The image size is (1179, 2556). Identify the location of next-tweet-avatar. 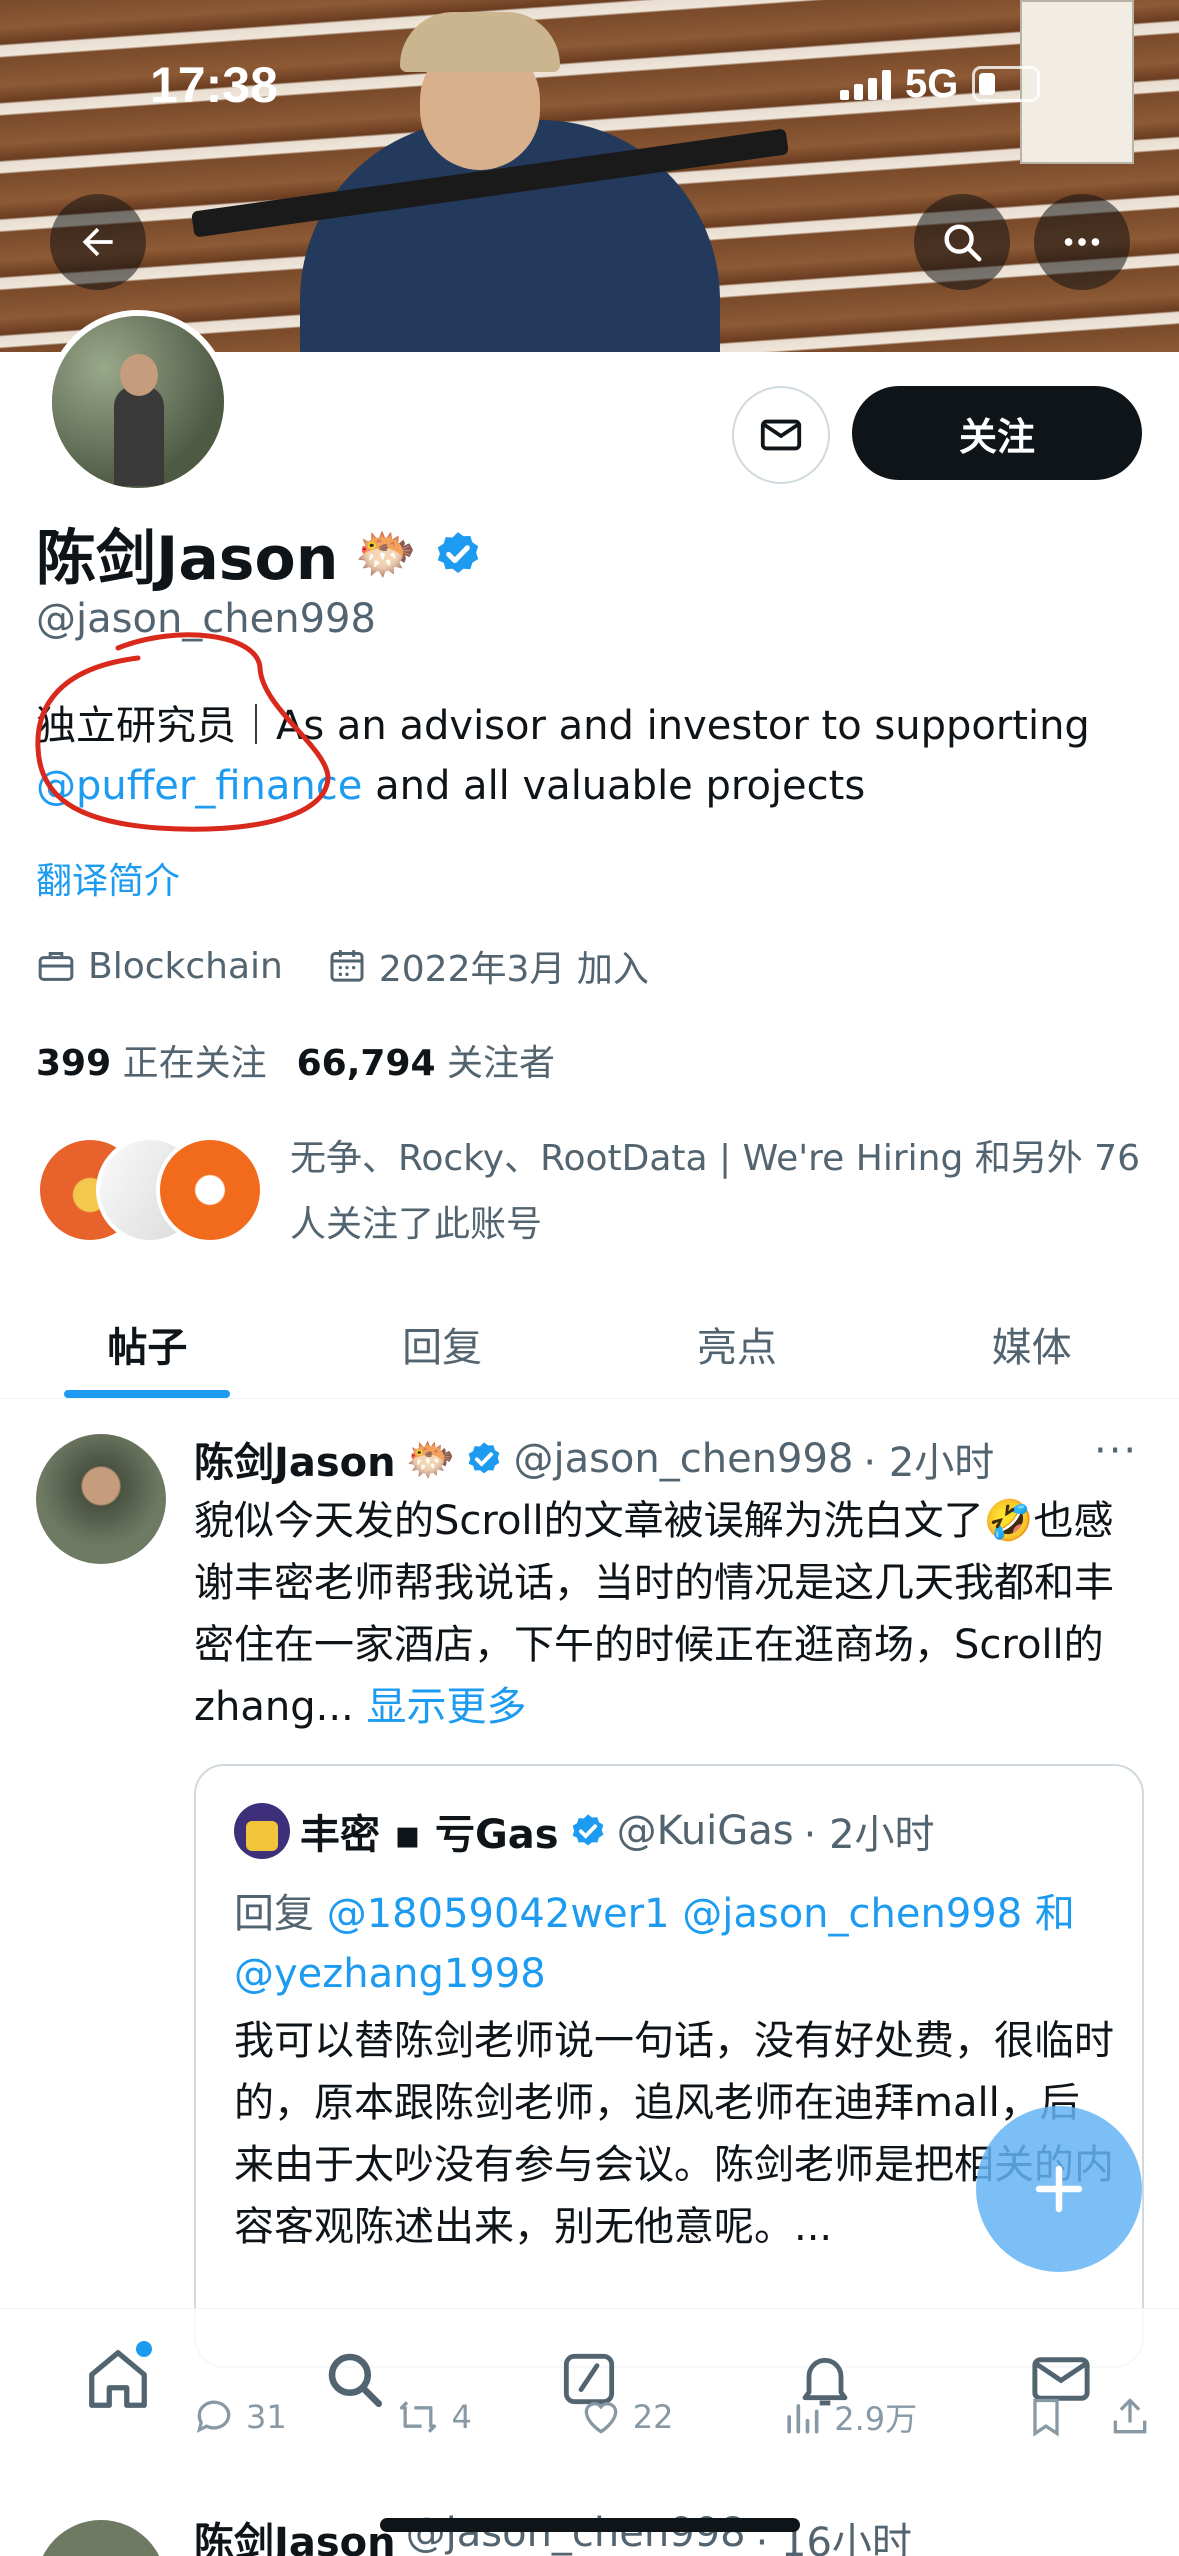
(101, 2538).